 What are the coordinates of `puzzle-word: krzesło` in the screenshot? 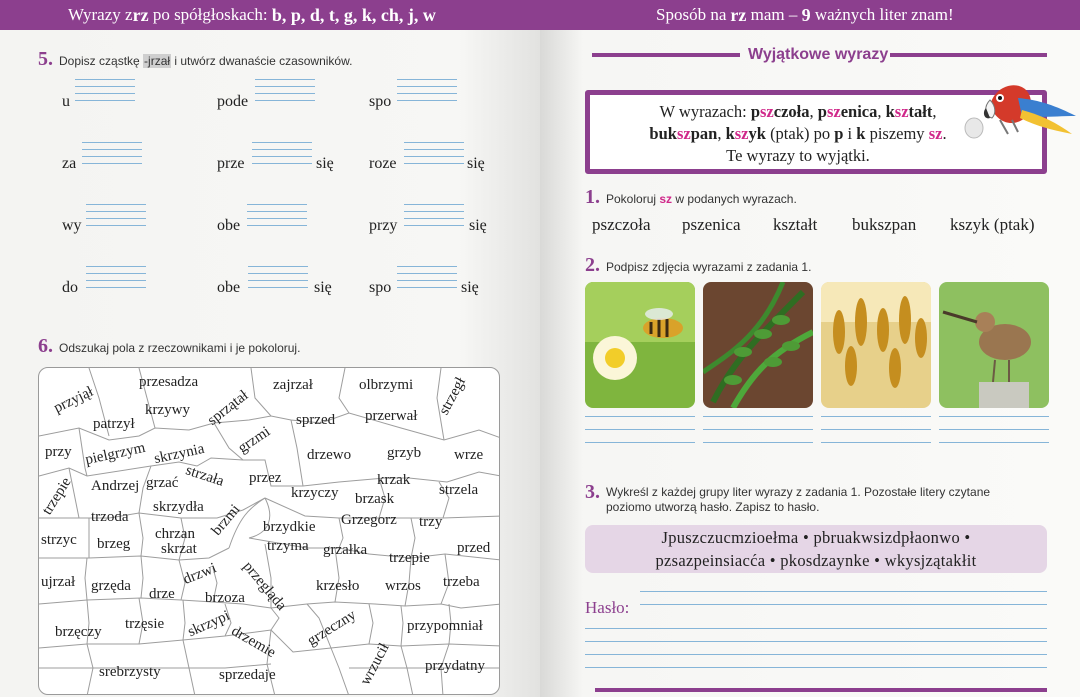 It's located at (337, 586).